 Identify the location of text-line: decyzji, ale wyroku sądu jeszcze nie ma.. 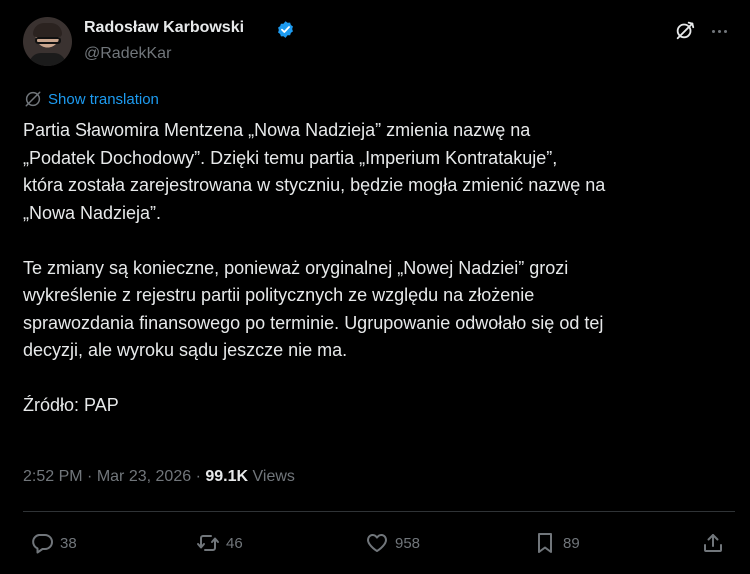
(185, 350).